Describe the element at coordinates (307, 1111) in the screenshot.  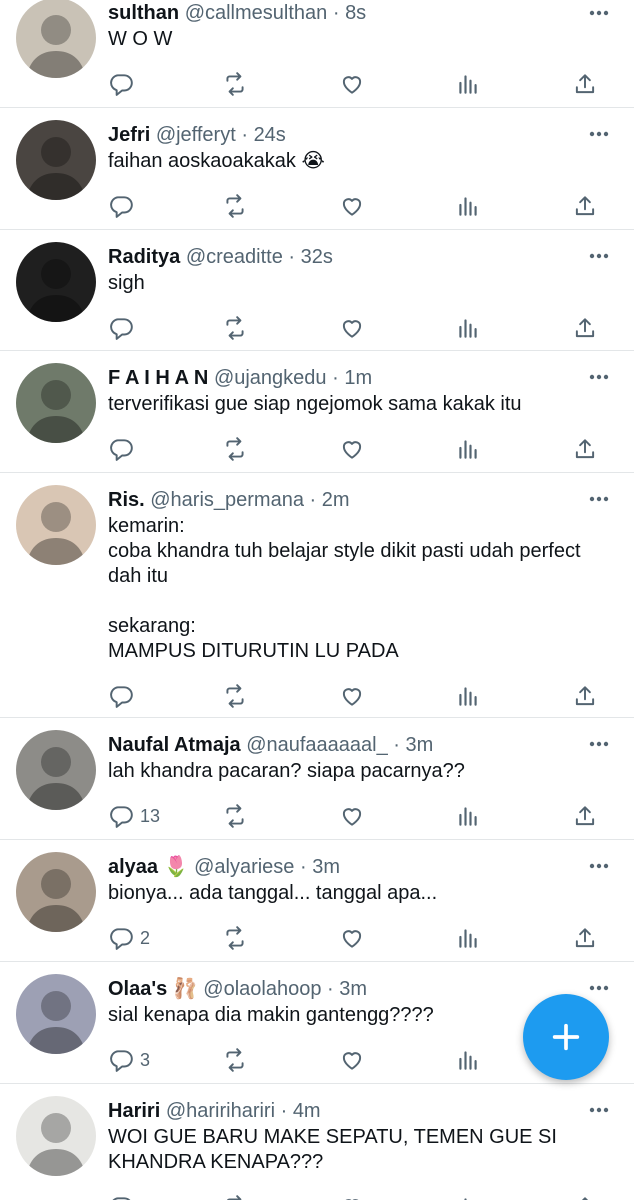
I see `timestamp: 4m` at that location.